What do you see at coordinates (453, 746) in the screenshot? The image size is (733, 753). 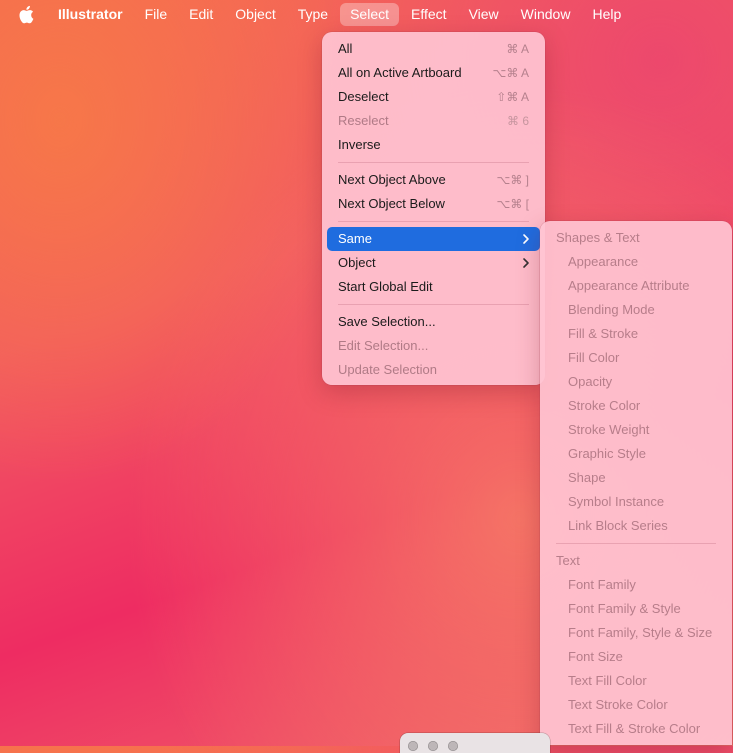 I see `zoom-window-button` at bounding box center [453, 746].